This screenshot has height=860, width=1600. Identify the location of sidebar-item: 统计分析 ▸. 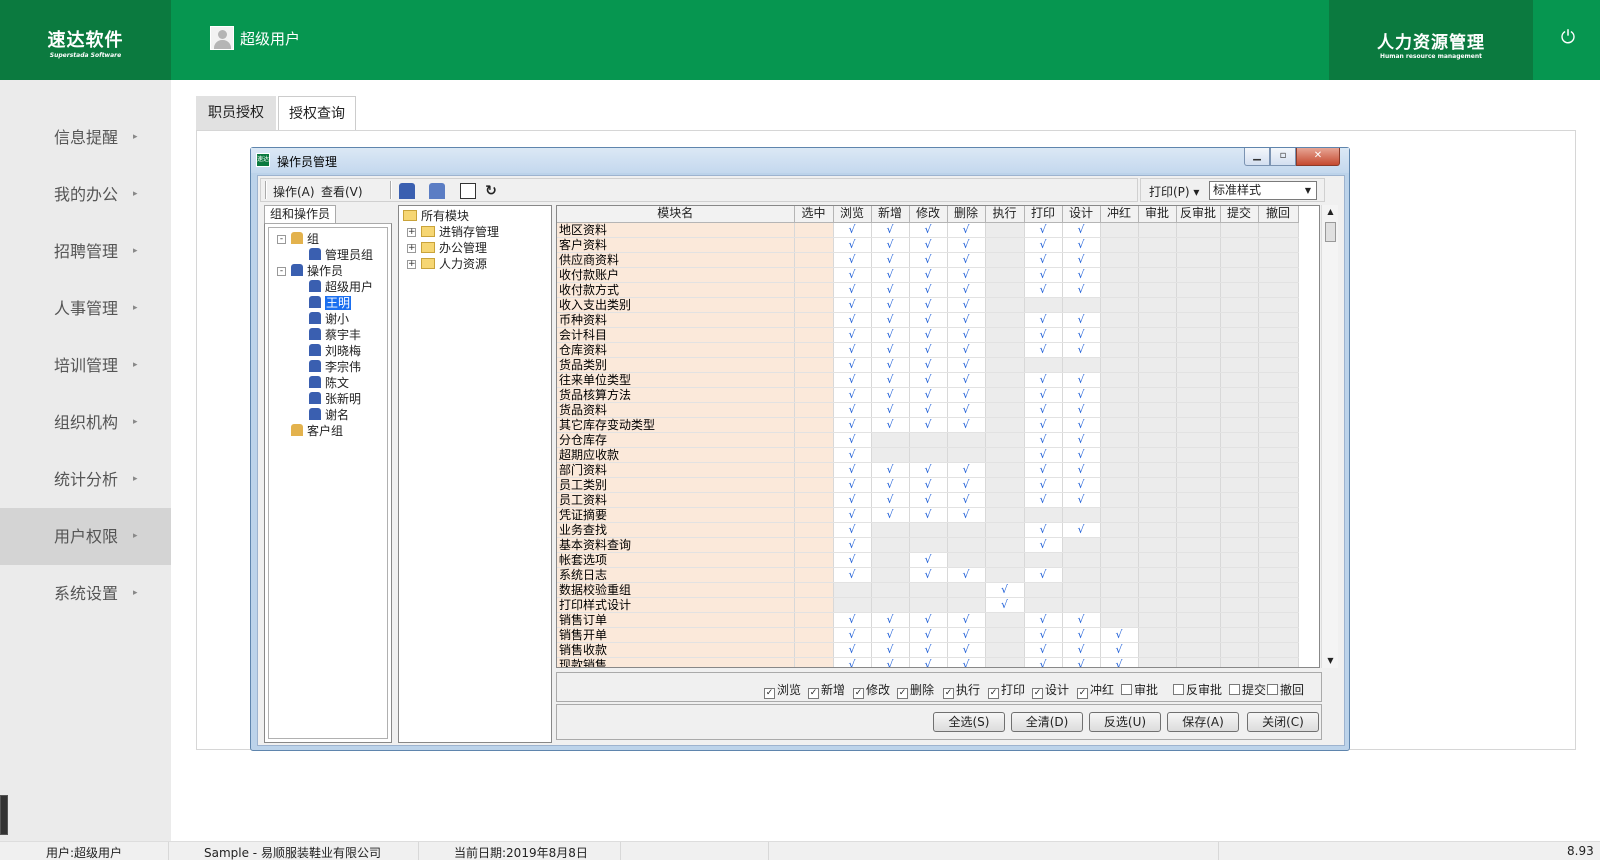
(85, 479).